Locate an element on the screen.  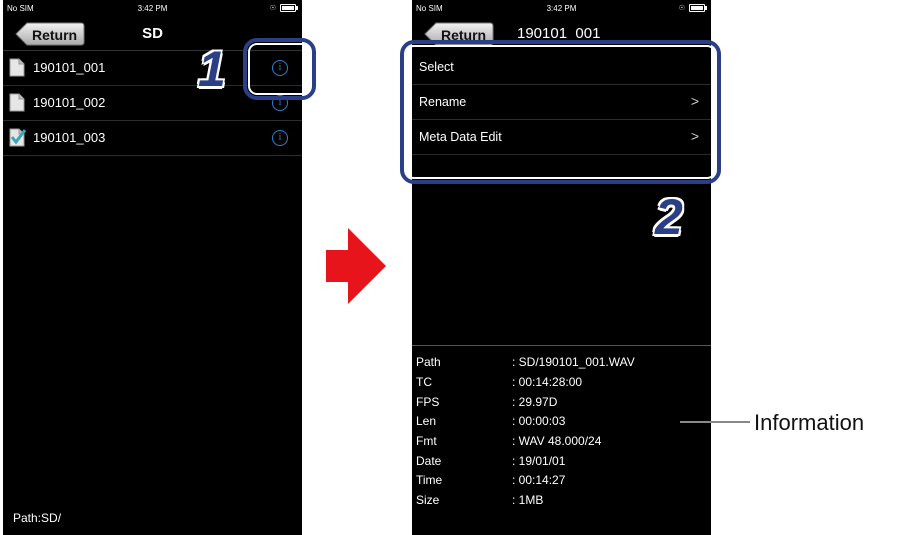
arrow-right-icon is located at coordinates (356, 266).